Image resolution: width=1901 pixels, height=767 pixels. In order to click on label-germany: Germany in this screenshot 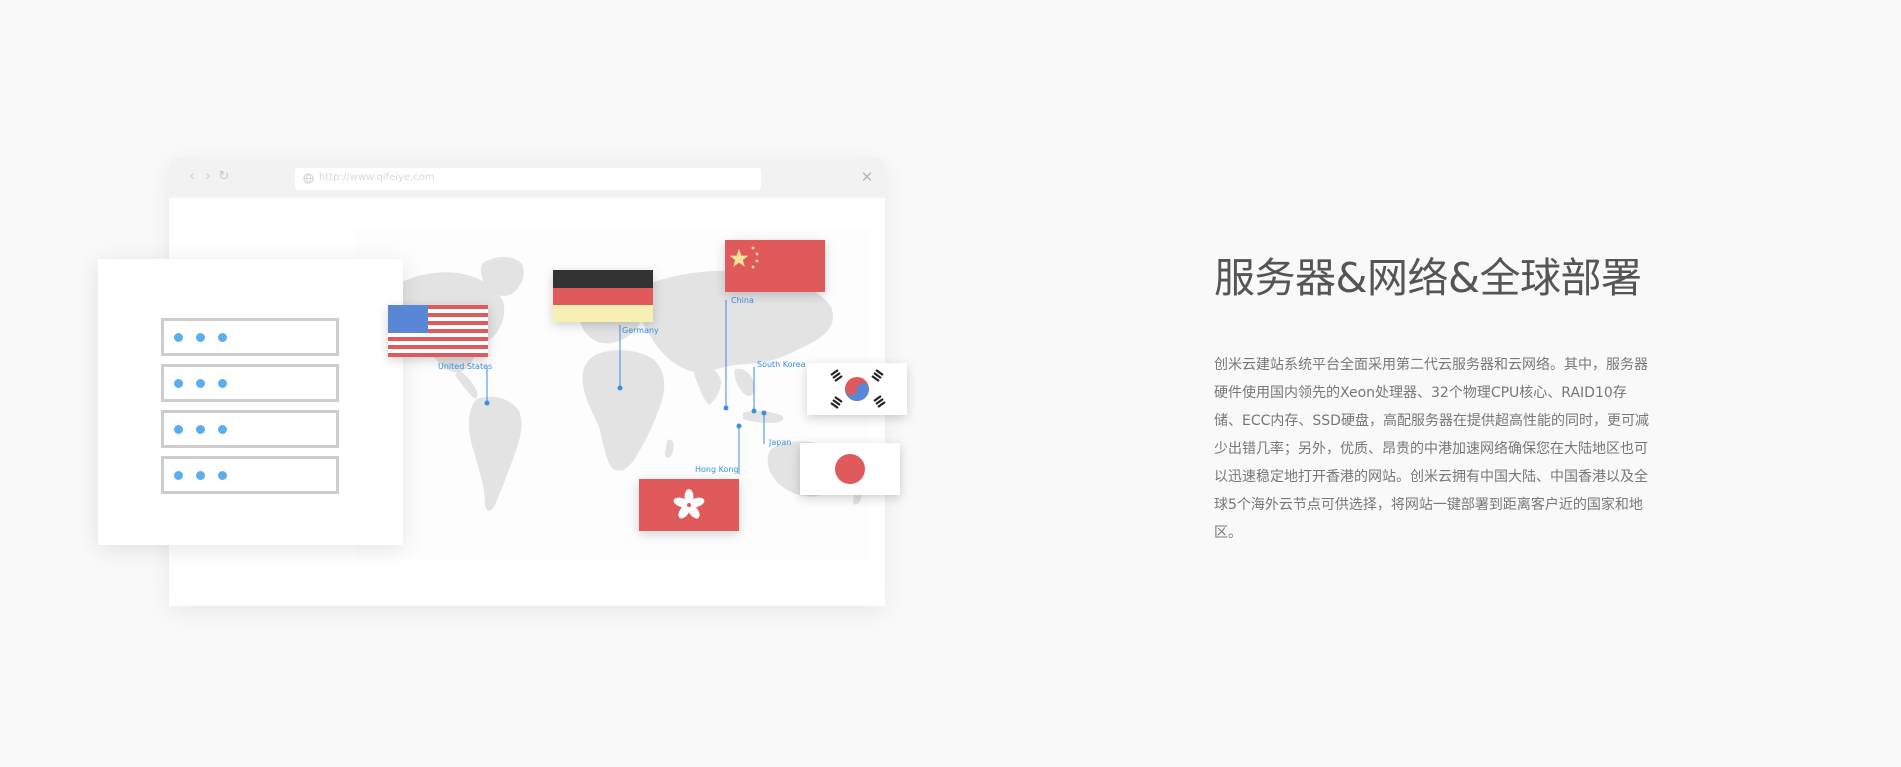, I will do `click(640, 330)`.